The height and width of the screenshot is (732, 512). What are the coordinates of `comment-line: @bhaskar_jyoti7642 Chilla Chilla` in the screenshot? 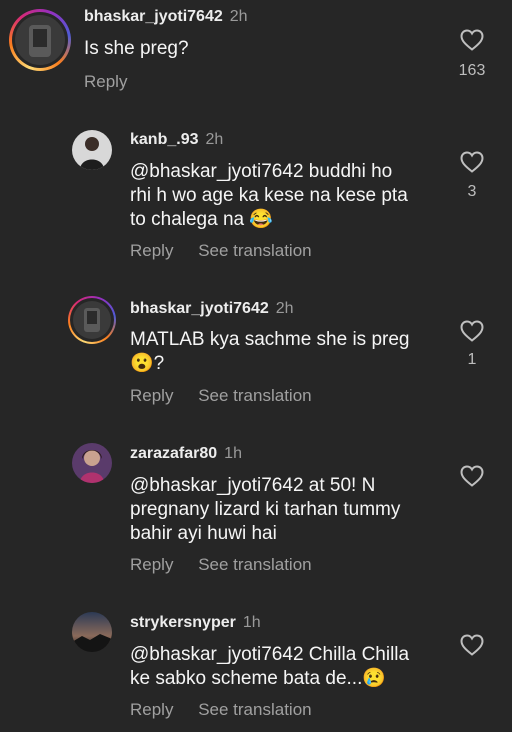 It's located at (270, 654).